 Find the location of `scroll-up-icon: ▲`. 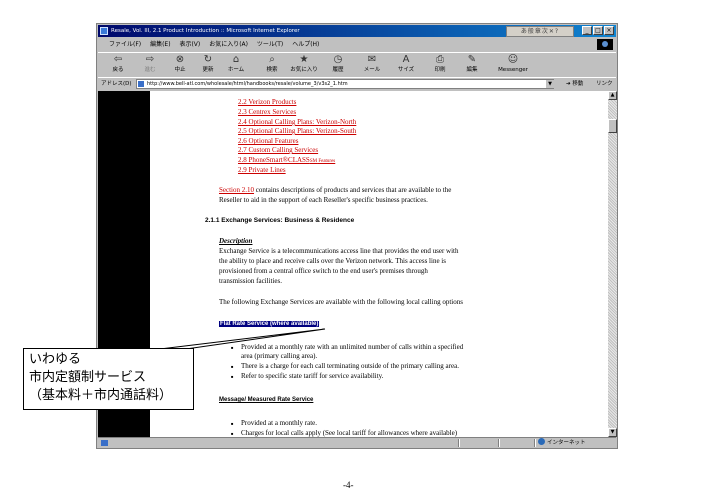

scroll-up-icon: ▲ is located at coordinates (612, 95).